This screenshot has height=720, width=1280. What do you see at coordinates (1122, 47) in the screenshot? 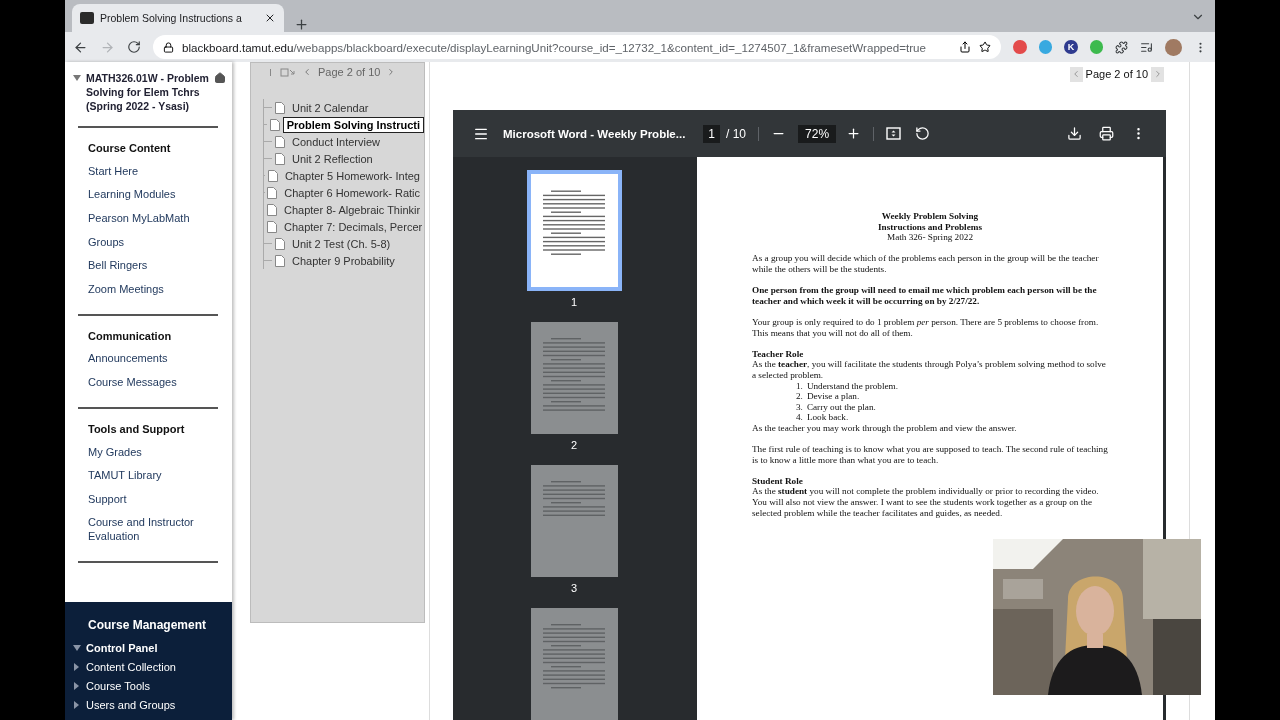
I see `puzzle-icon` at bounding box center [1122, 47].